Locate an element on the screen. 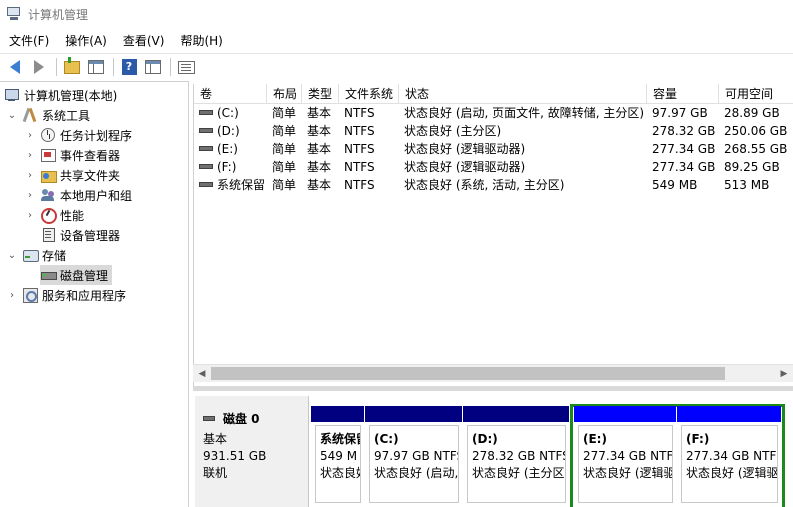  title-bar: 计算机管理 is located at coordinates (396, 14).